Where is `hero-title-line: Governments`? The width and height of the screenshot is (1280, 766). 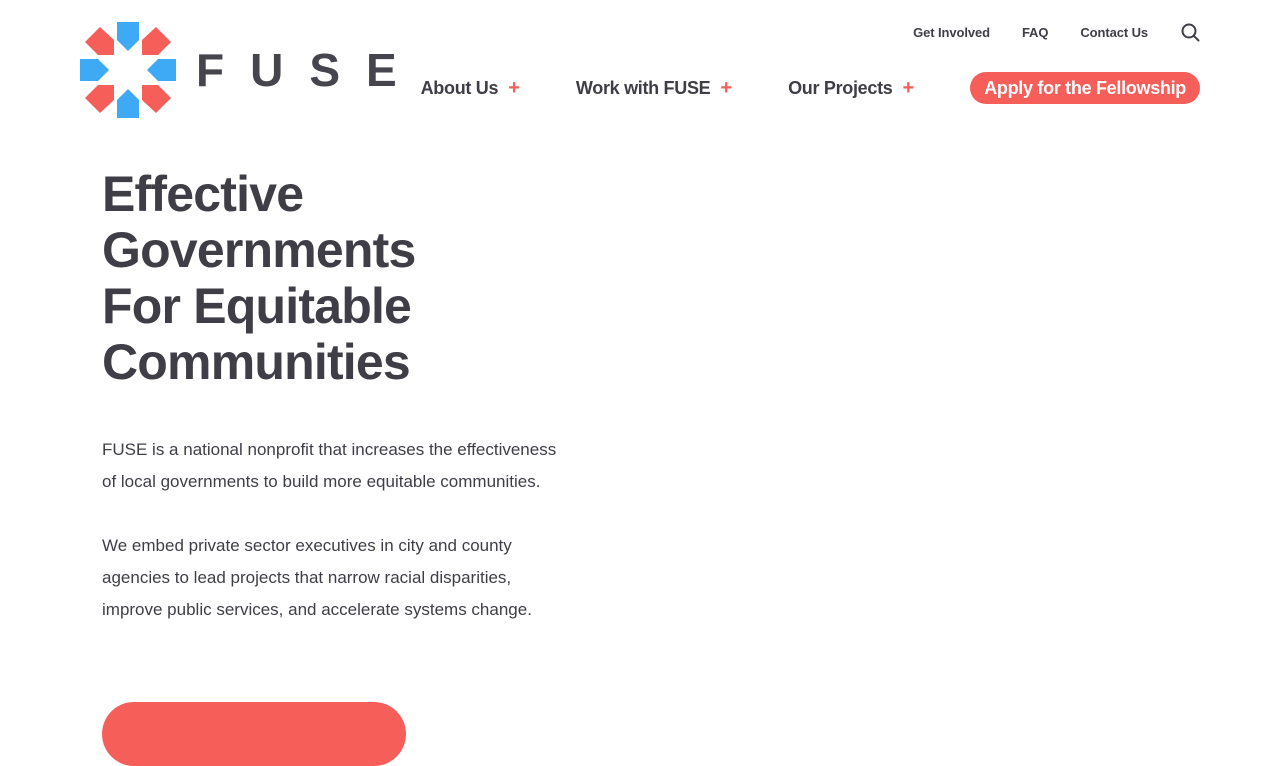 hero-title-line: Governments is located at coordinates (259, 250).